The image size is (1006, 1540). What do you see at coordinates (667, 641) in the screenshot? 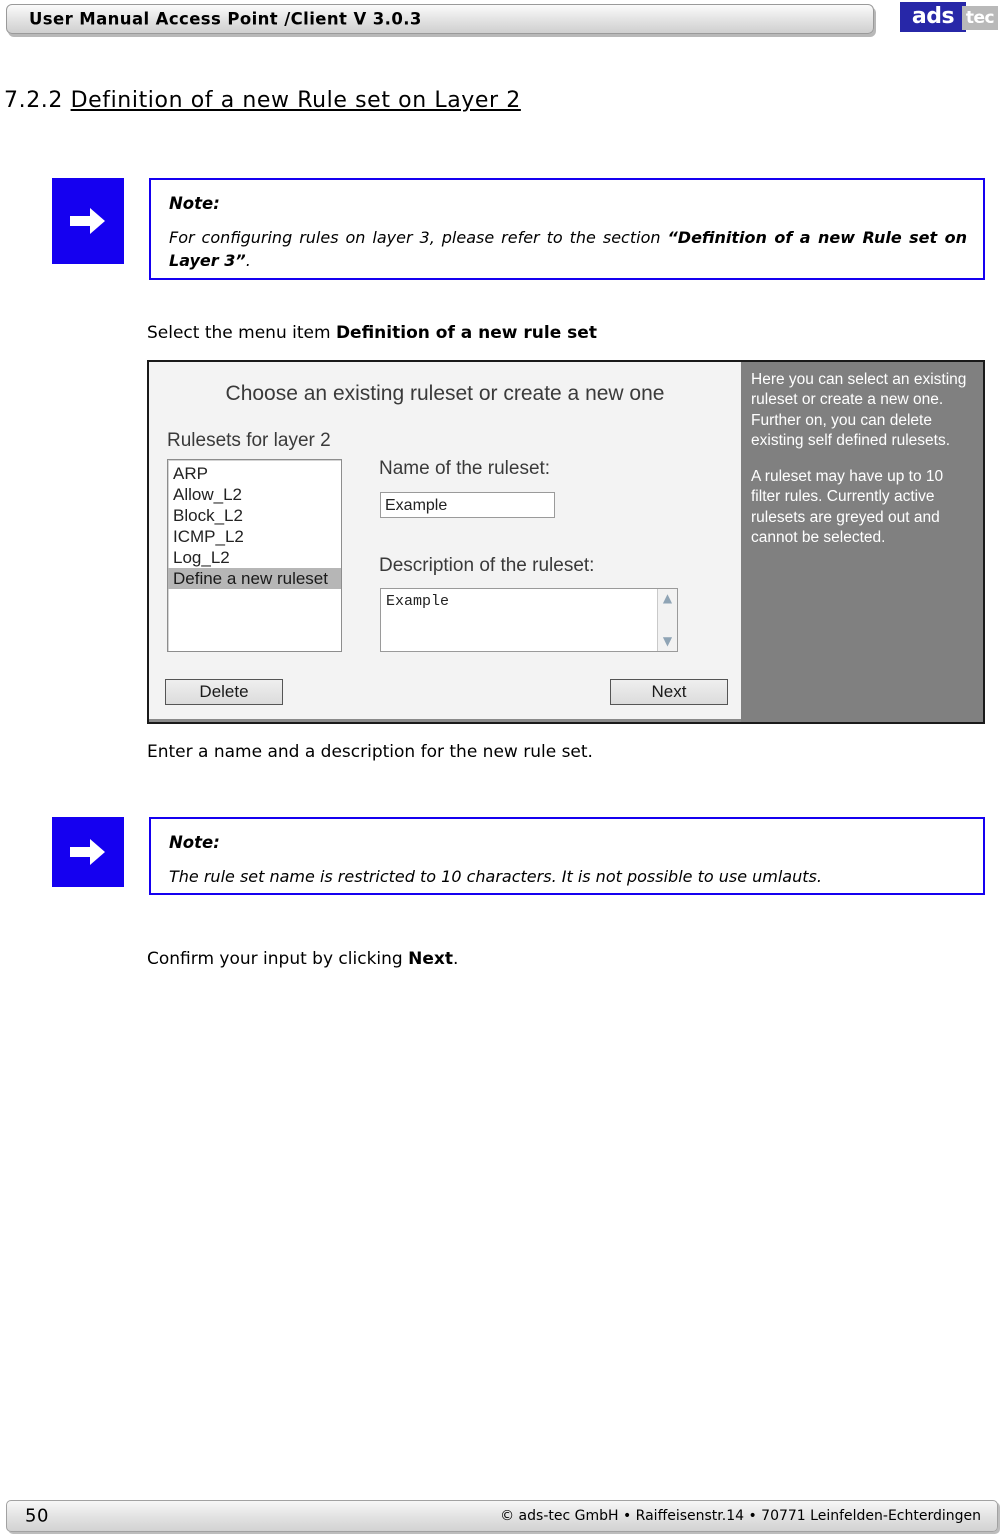
I see `scroll-down-icon: ▼` at bounding box center [667, 641].